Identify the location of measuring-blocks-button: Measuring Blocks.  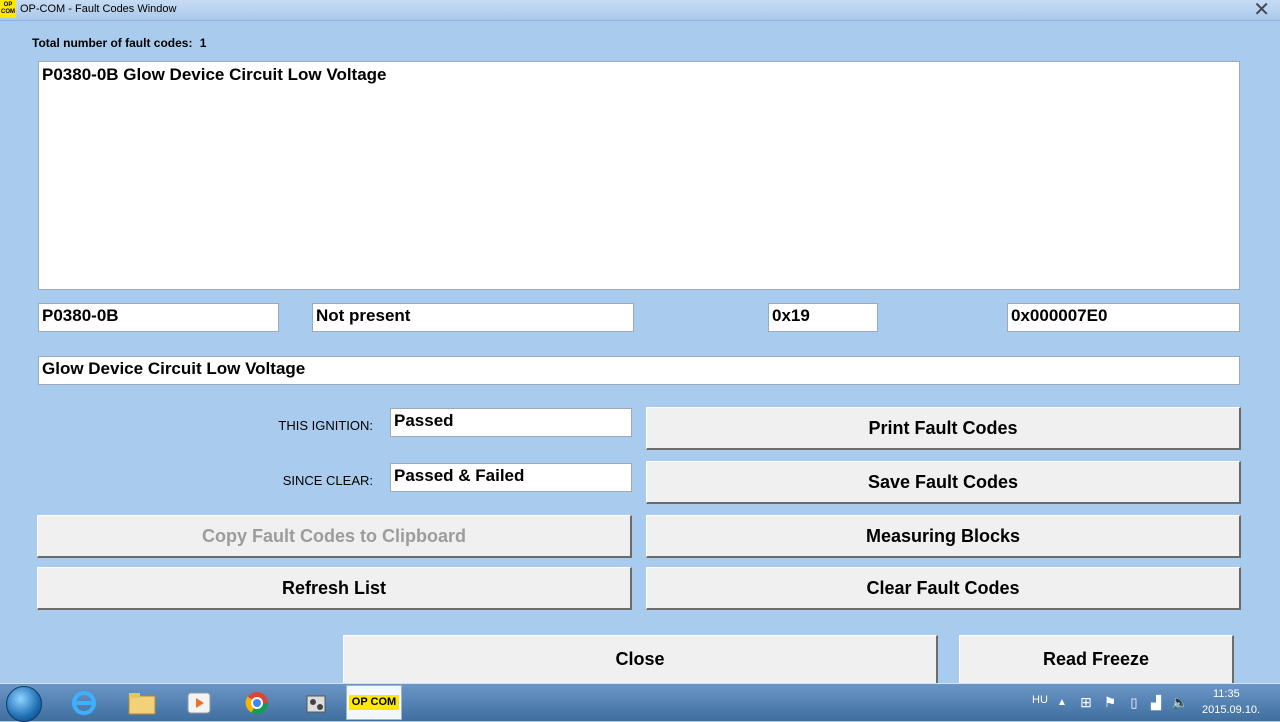
(943, 536).